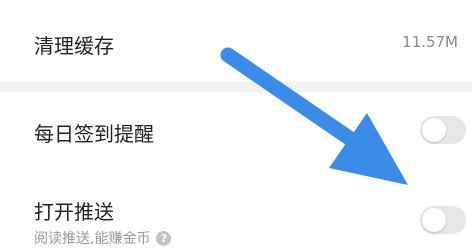 The height and width of the screenshot is (248, 472). What do you see at coordinates (94, 134) in the screenshot?
I see `daily-signin-reminder-label: 每日签到提醒` at bounding box center [94, 134].